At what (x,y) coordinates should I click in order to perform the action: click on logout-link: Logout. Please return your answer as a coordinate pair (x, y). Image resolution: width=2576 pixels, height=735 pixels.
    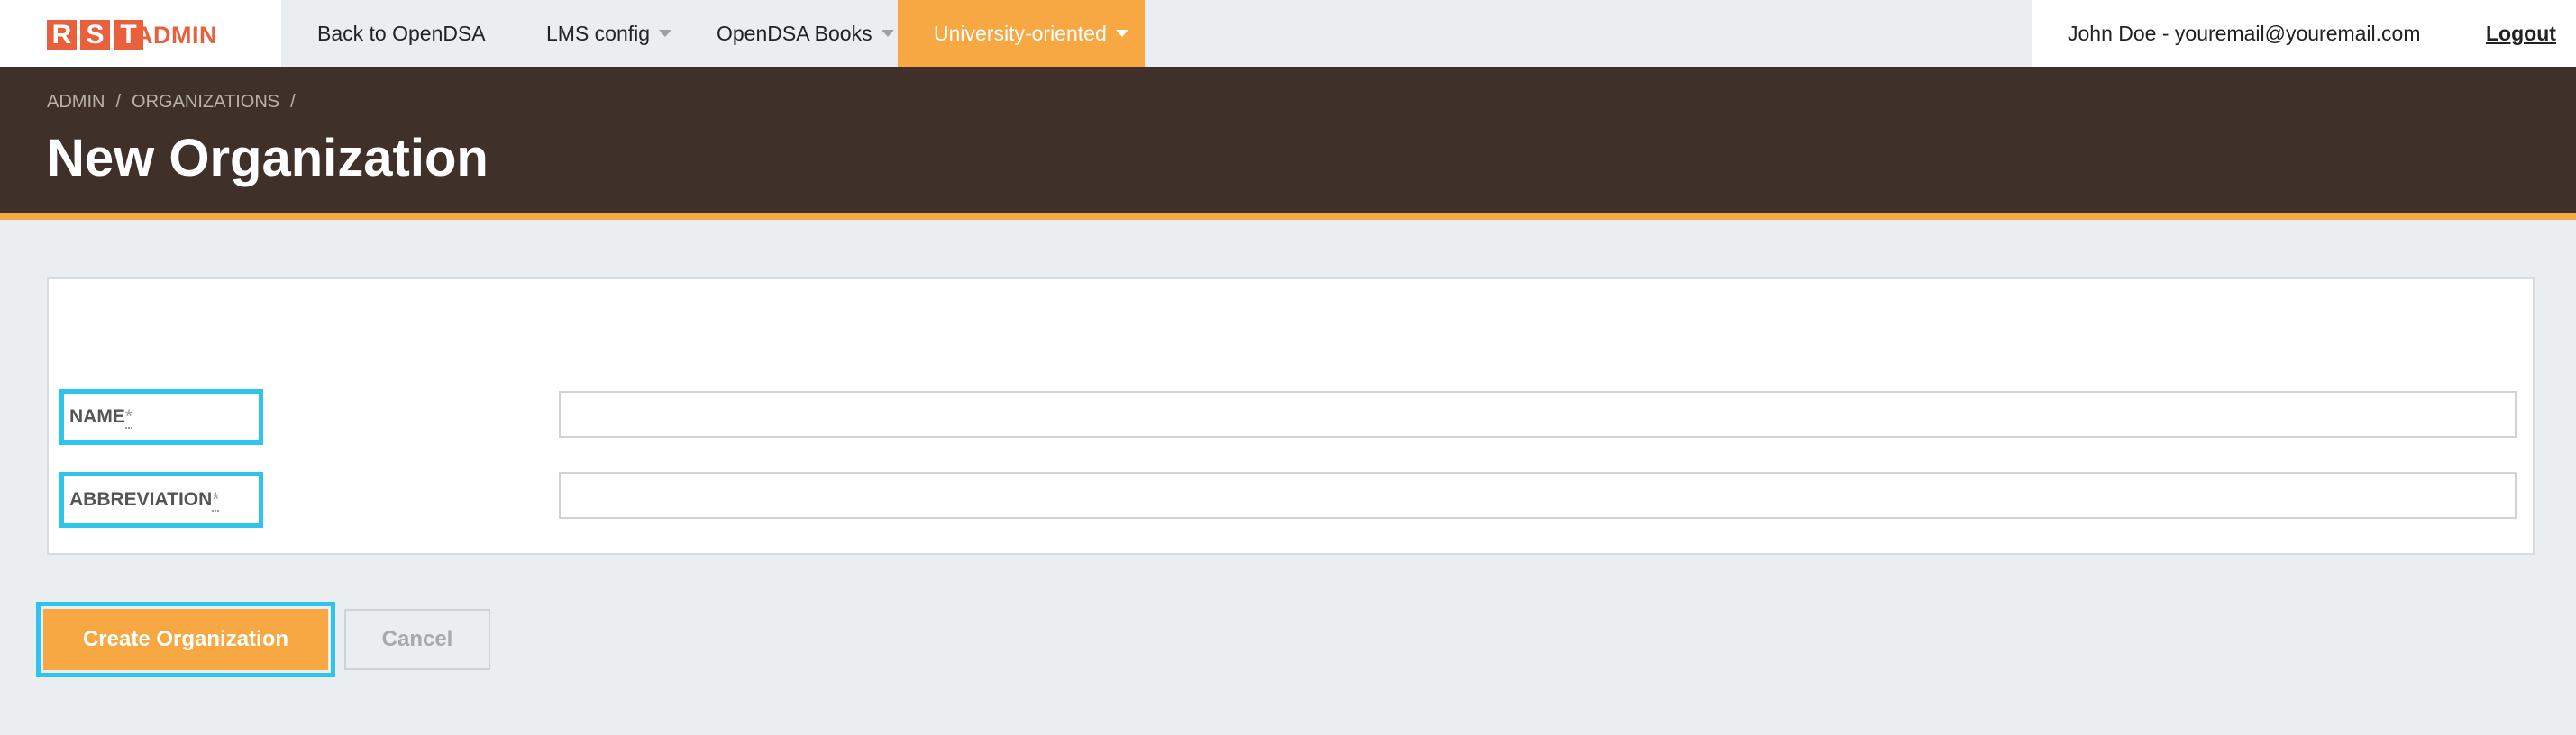
    Looking at the image, I should click on (2521, 33).